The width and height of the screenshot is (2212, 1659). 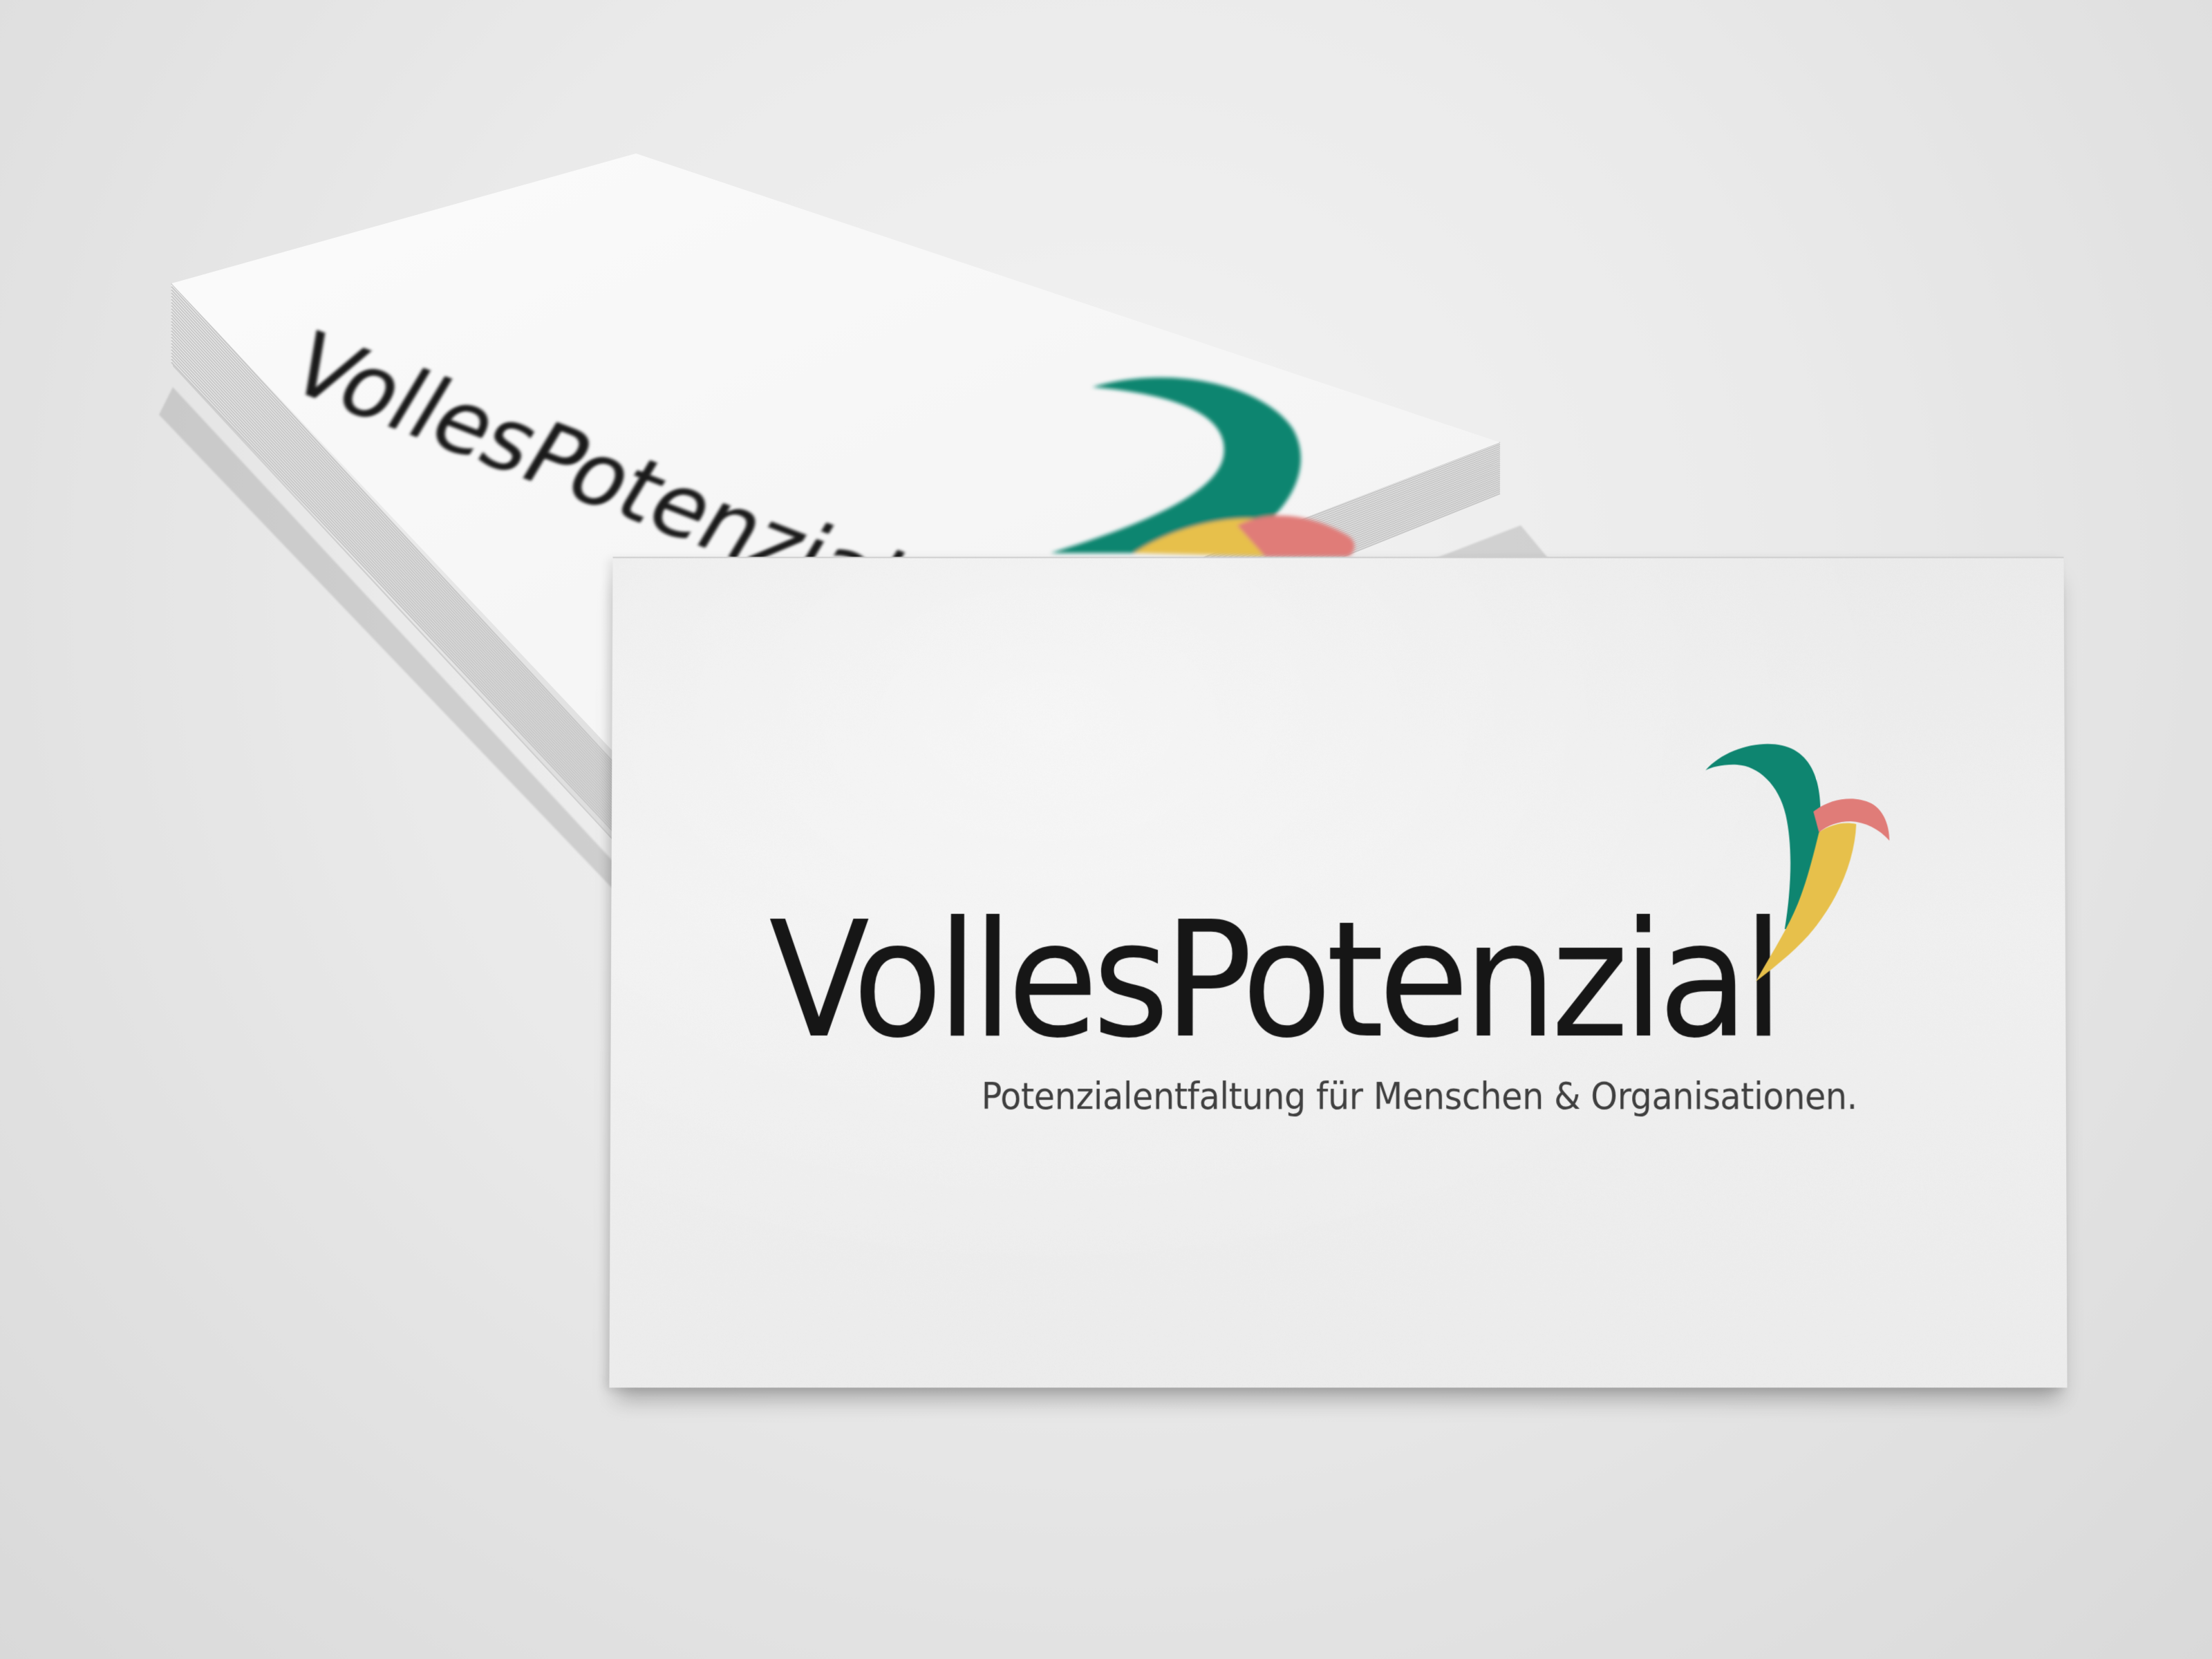 I want to click on brand-wordmark: VollesPotenzial, so click(x=1274, y=981).